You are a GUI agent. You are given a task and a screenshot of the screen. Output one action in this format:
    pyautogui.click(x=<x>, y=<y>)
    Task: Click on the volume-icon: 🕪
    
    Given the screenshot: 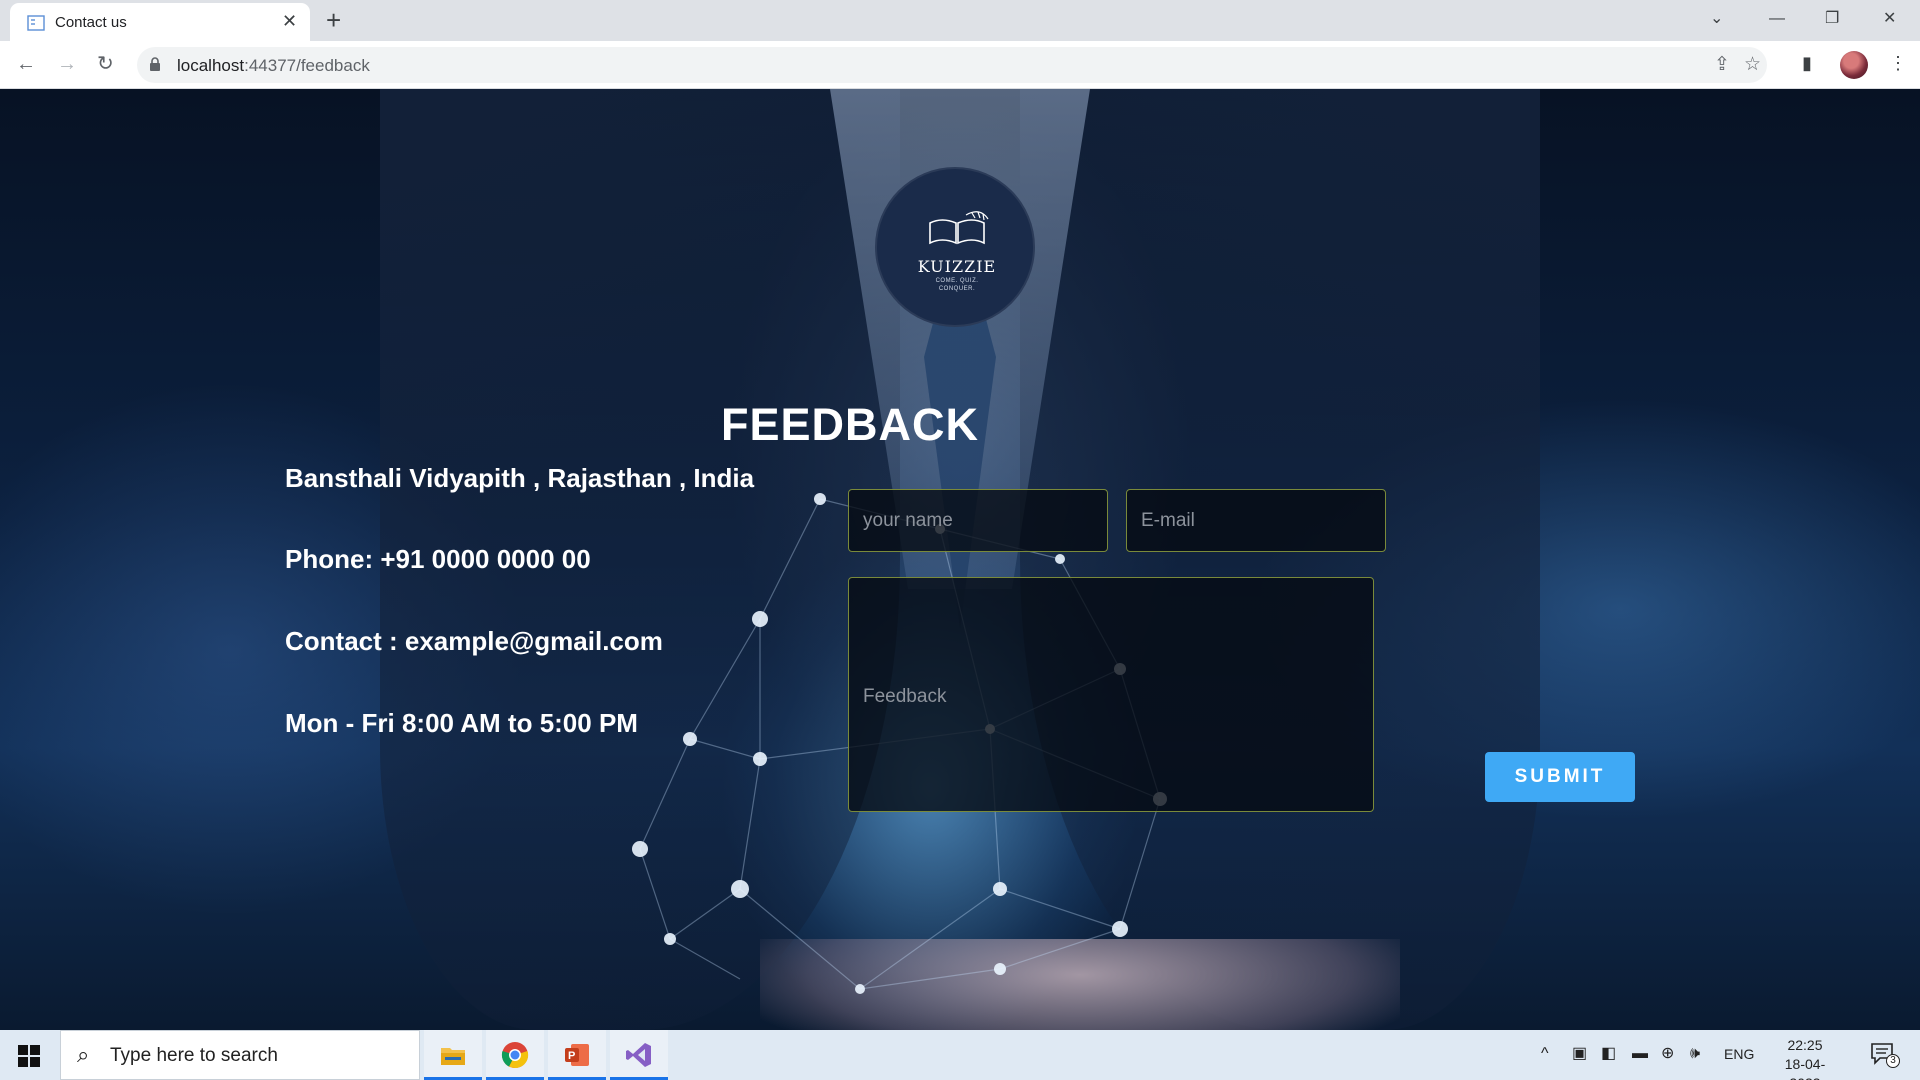 What is the action you would take?
    pyautogui.click(x=1695, y=1054)
    